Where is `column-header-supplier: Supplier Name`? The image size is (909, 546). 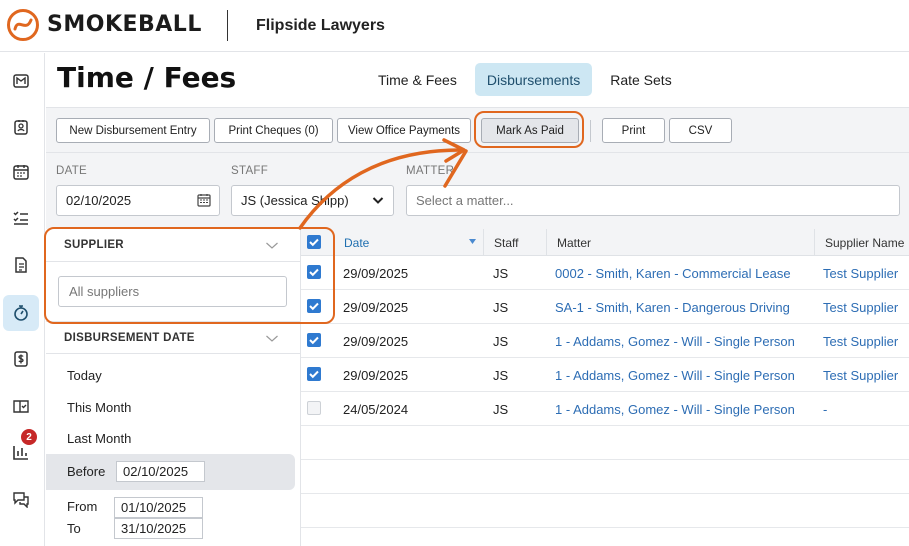 column-header-supplier: Supplier Name is located at coordinates (861, 242).